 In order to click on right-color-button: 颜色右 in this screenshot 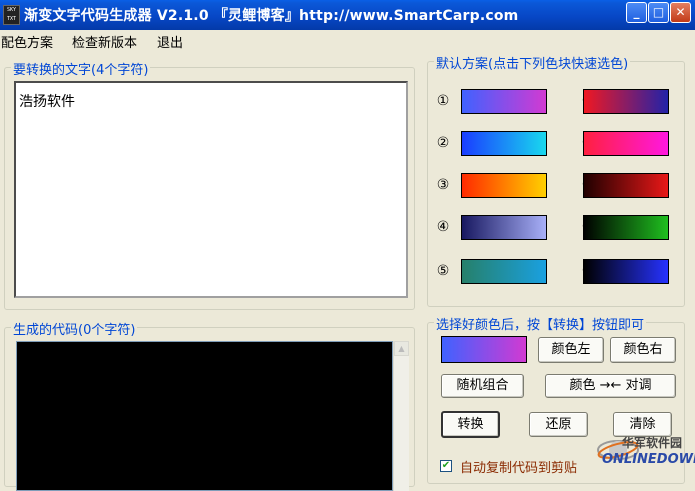, I will do `click(643, 350)`.